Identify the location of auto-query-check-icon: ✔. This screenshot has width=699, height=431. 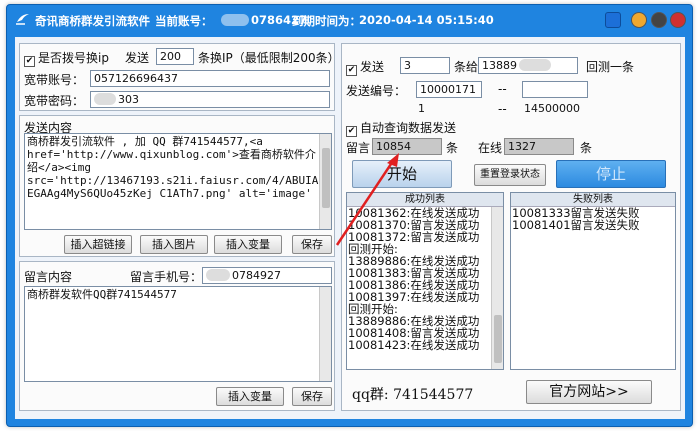
(351, 131).